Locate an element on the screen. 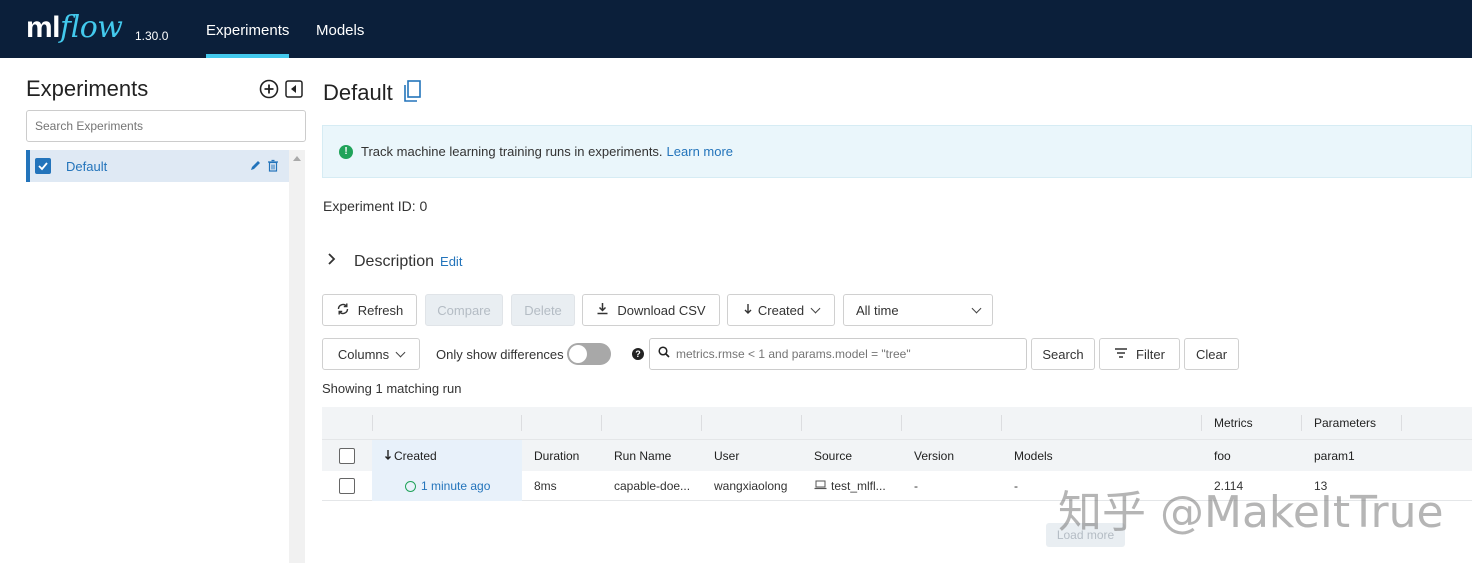 The width and height of the screenshot is (1472, 563). learn-more-link: Learn more is located at coordinates (700, 151).